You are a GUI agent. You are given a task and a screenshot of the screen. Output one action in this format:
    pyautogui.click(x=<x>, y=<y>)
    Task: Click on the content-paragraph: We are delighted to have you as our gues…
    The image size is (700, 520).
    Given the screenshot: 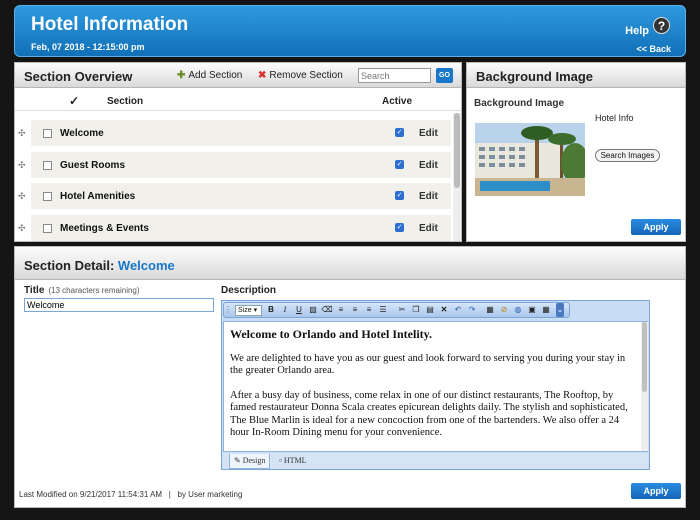 What is the action you would take?
    pyautogui.click(x=428, y=364)
    